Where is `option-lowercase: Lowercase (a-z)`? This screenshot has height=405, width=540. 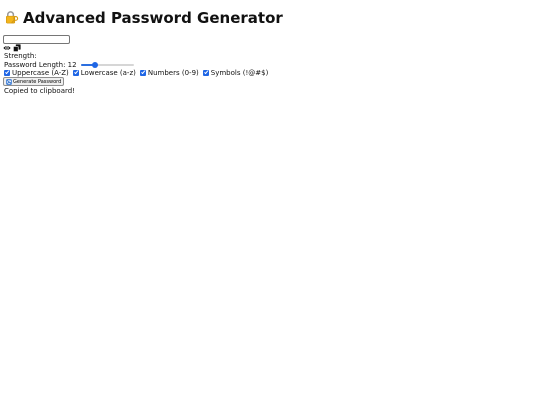
option-lowercase: Lowercase (a-z) is located at coordinates (104, 73).